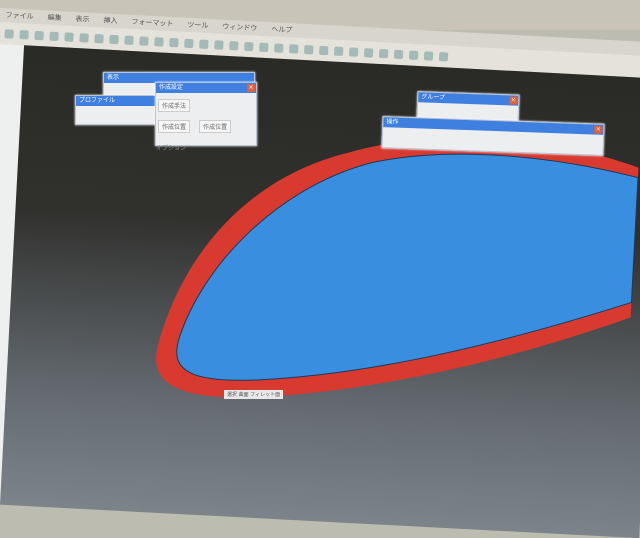  What do you see at coordinates (392, 122) in the screenshot?
I see `tools-title-text: 操作` at bounding box center [392, 122].